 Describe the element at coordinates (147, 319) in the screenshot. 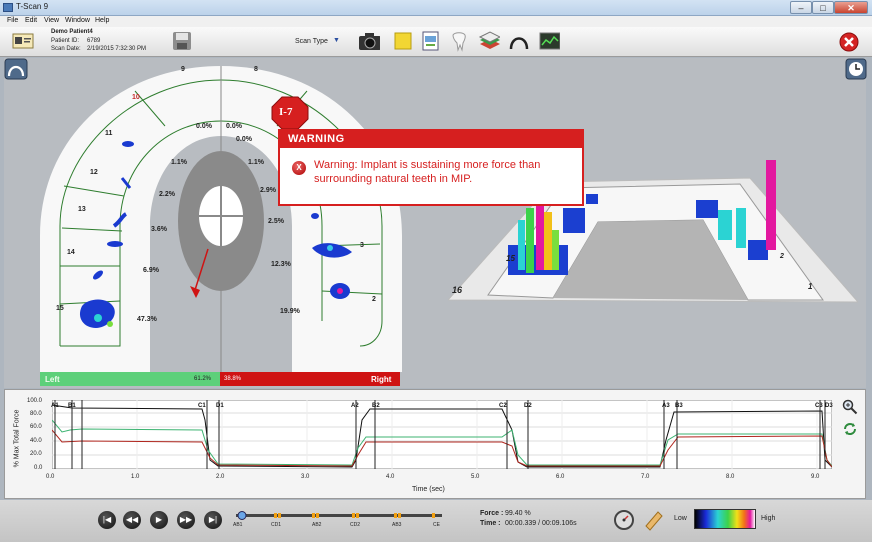

I see `pct-left-14: 47.3%` at that location.